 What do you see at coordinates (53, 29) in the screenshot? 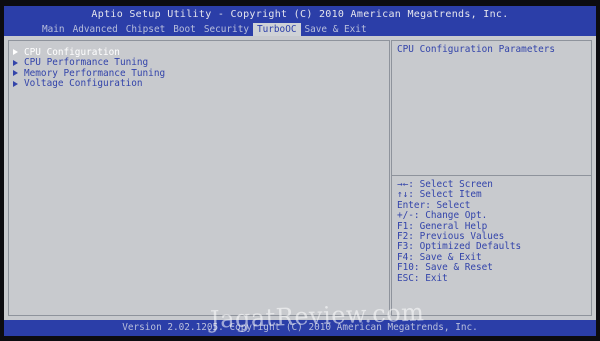
I see `tab-main: Main` at bounding box center [53, 29].